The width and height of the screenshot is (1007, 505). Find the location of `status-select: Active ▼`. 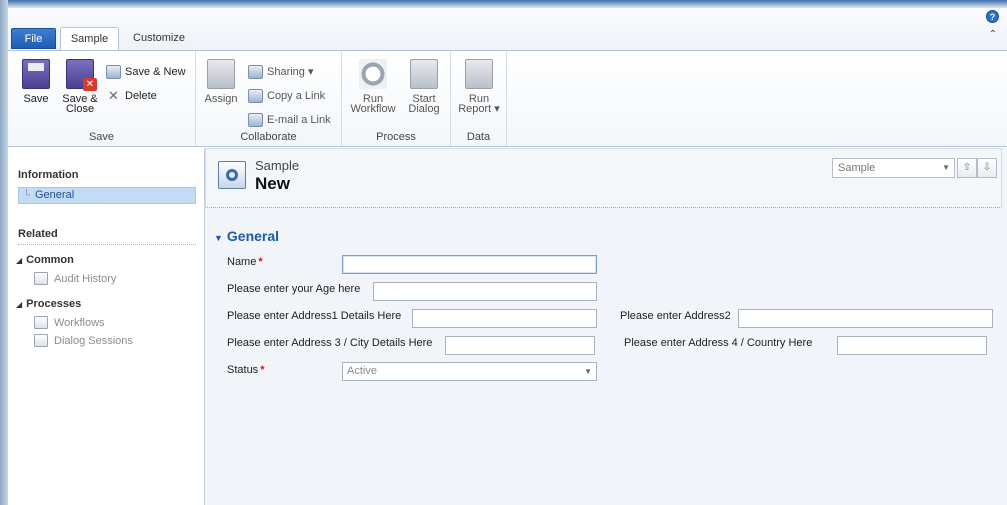

status-select: Active ▼ is located at coordinates (469, 371).